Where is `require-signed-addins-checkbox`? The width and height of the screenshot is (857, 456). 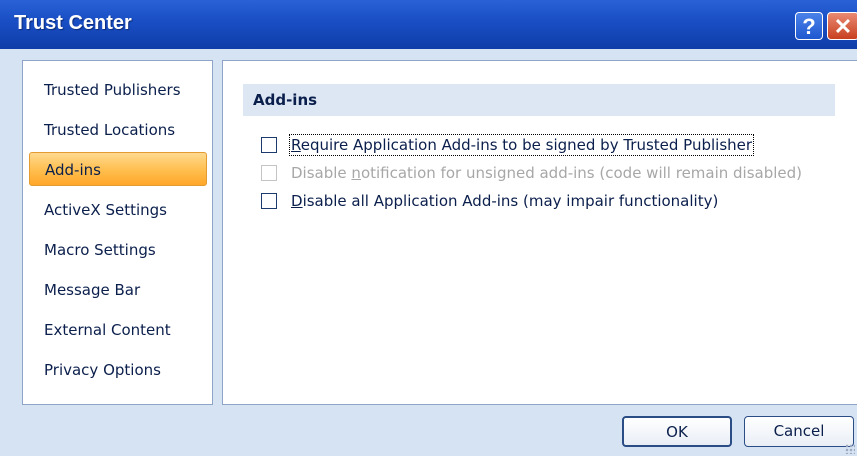
require-signed-addins-checkbox is located at coordinates (269, 145).